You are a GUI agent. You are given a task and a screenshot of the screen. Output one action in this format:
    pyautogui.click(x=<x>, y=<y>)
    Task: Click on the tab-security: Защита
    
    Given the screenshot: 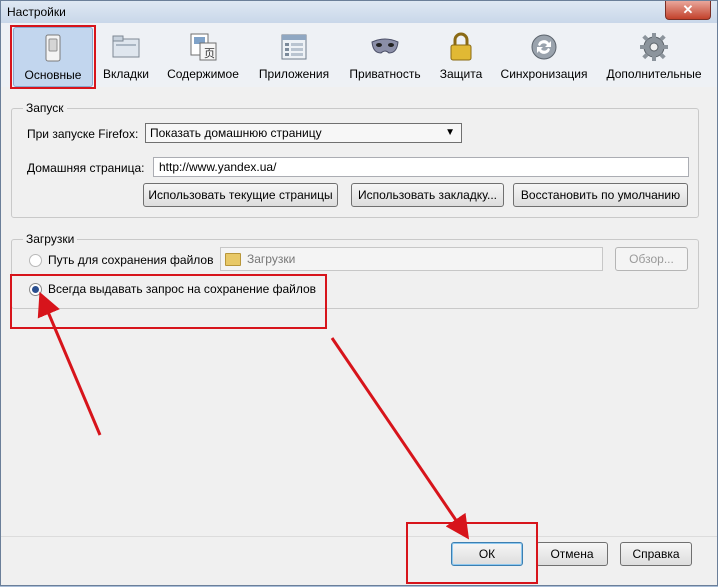 What is the action you would take?
    pyautogui.click(x=461, y=56)
    